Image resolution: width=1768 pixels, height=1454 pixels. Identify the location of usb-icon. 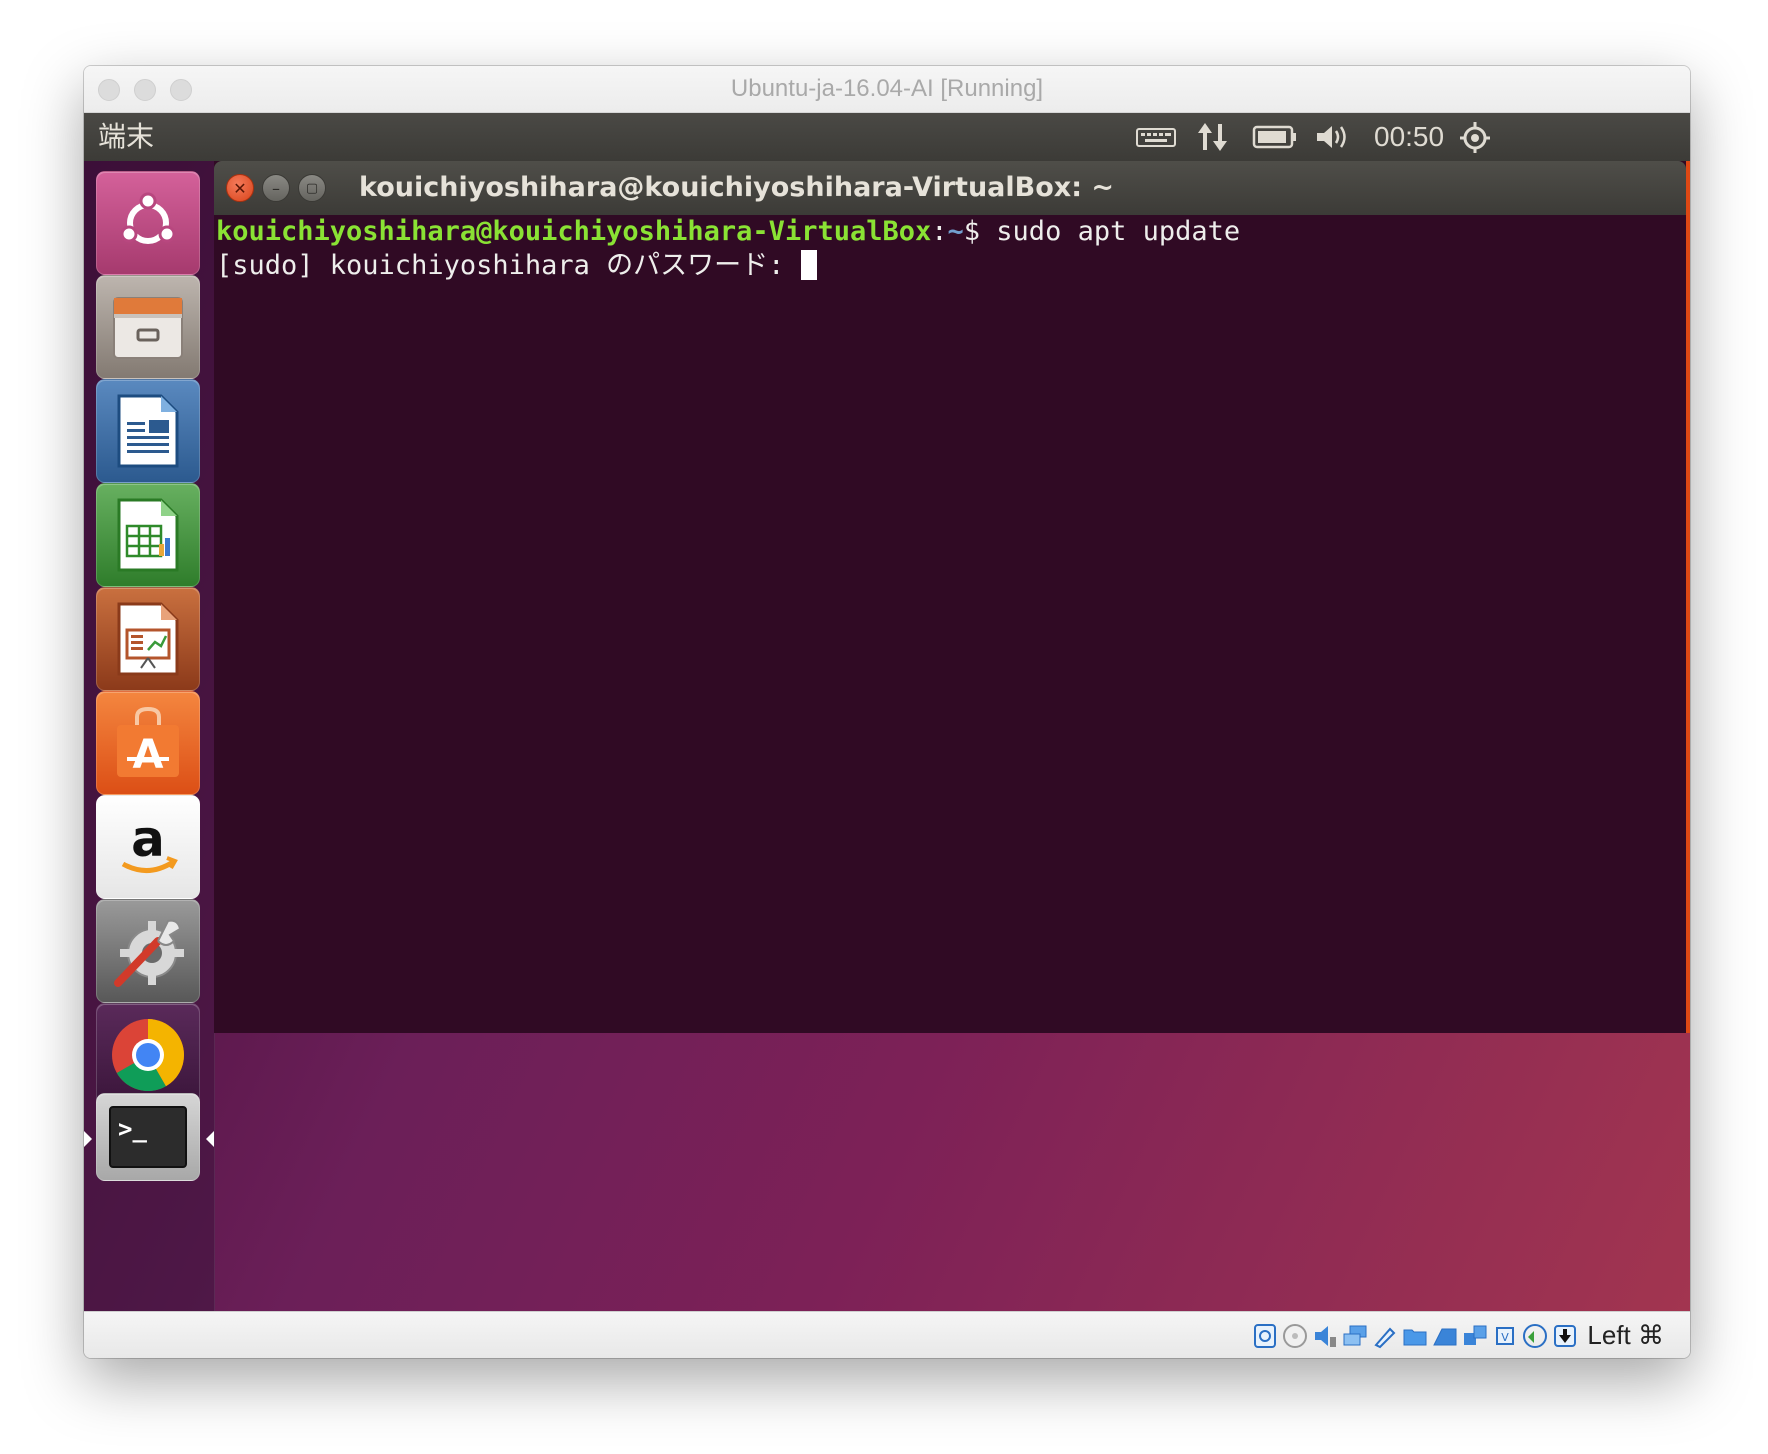
(1385, 1336).